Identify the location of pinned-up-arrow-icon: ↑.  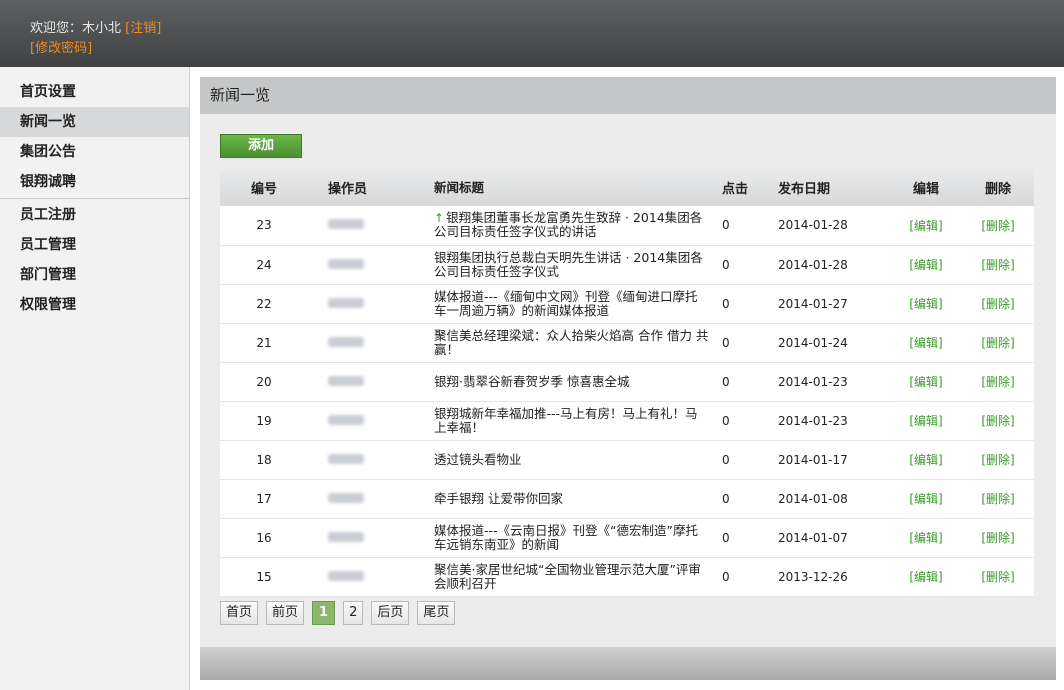
(439, 218).